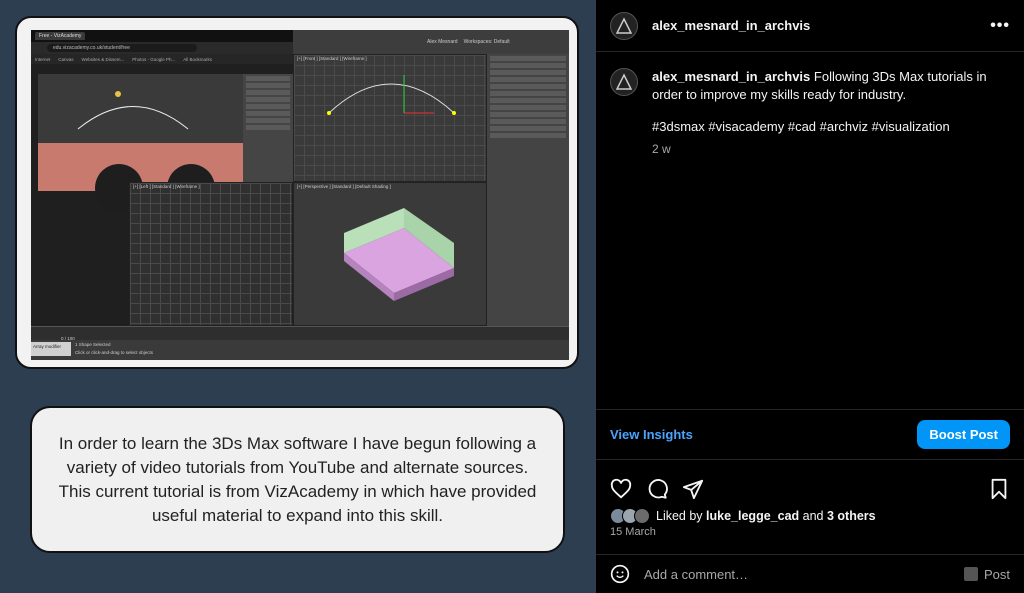  I want to click on share-send-icon, so click(693, 489).